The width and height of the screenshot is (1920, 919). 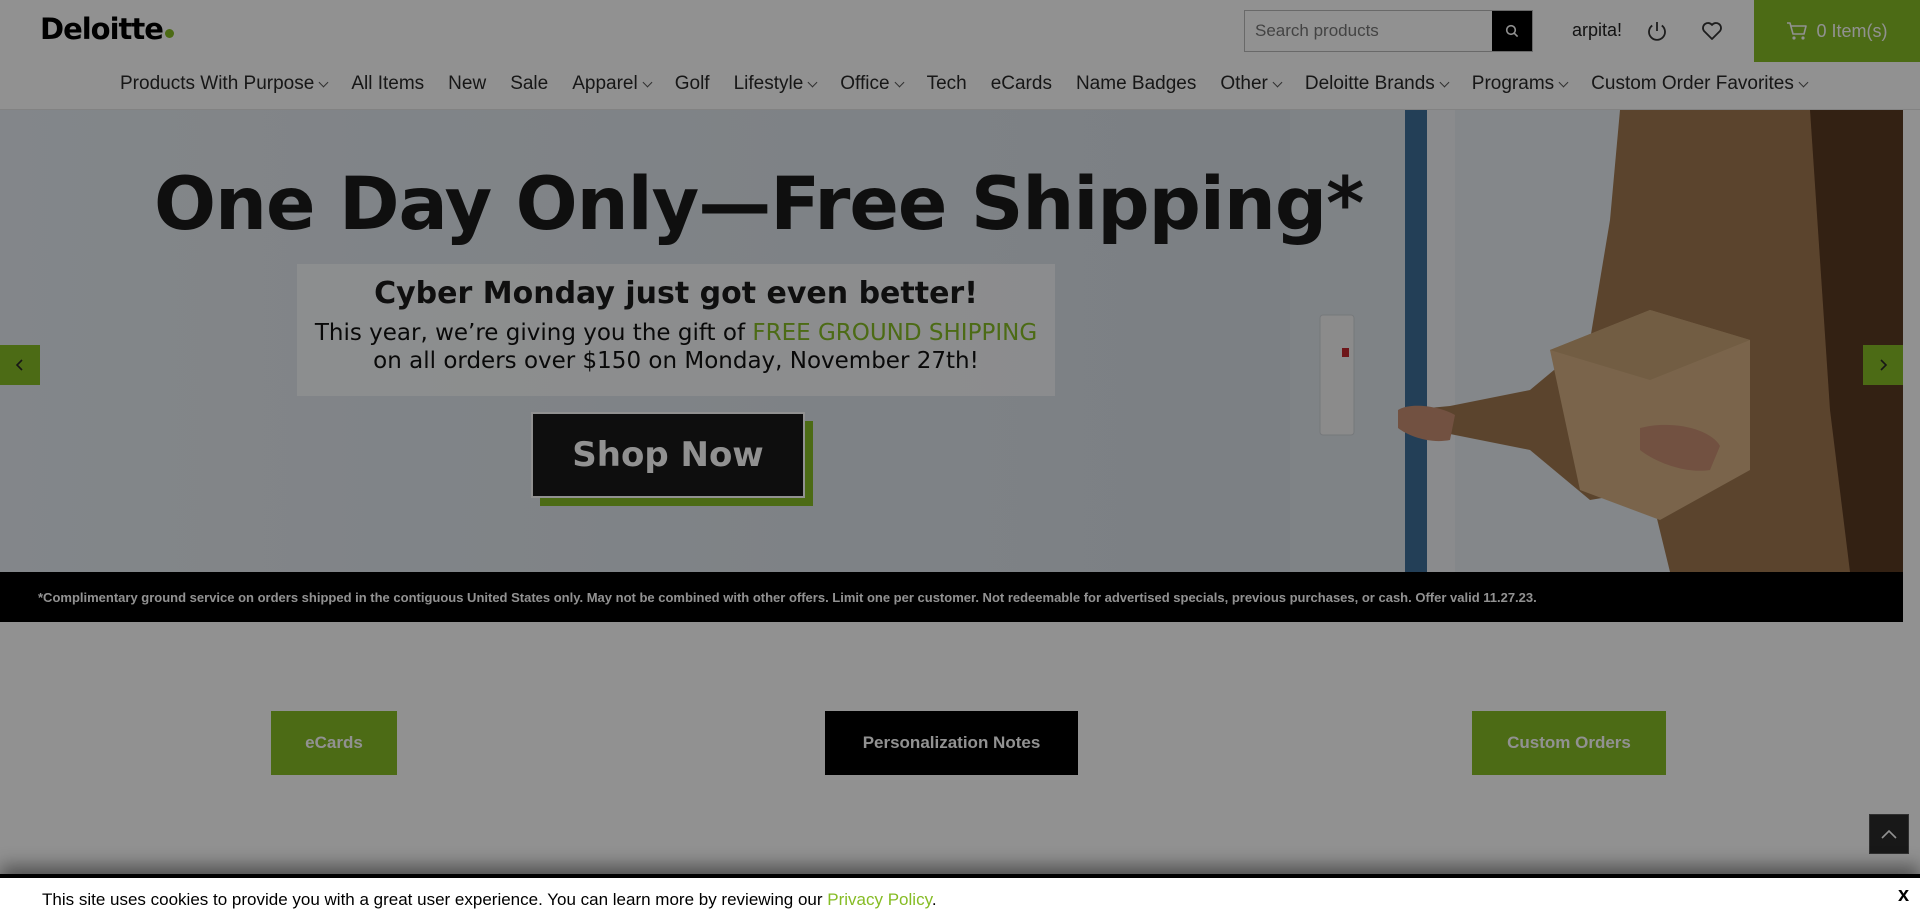 I want to click on nav-item-label: New, so click(x=467, y=83).